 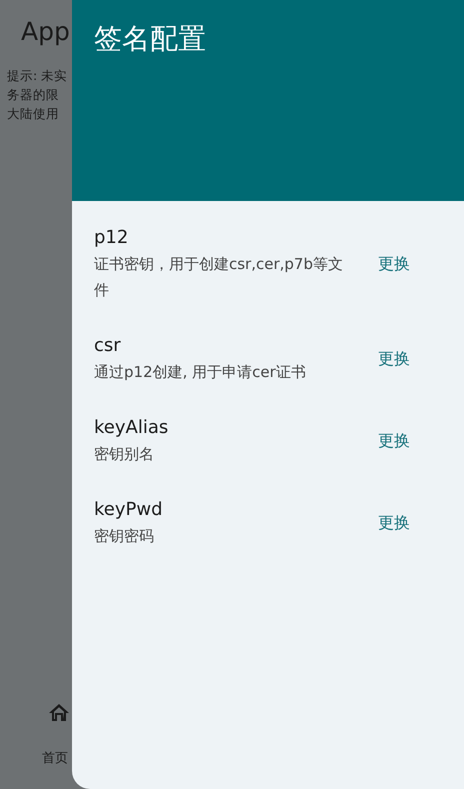 What do you see at coordinates (150, 38) in the screenshot?
I see `drawer-title: 签名配置` at bounding box center [150, 38].